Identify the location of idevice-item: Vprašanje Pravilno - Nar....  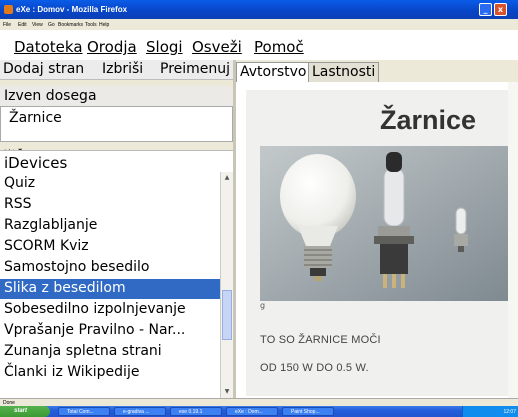
(110, 331).